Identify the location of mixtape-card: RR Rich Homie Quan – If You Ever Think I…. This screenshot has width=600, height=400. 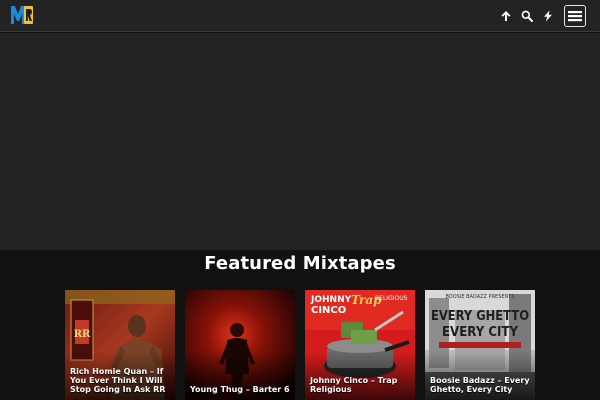
(120, 345).